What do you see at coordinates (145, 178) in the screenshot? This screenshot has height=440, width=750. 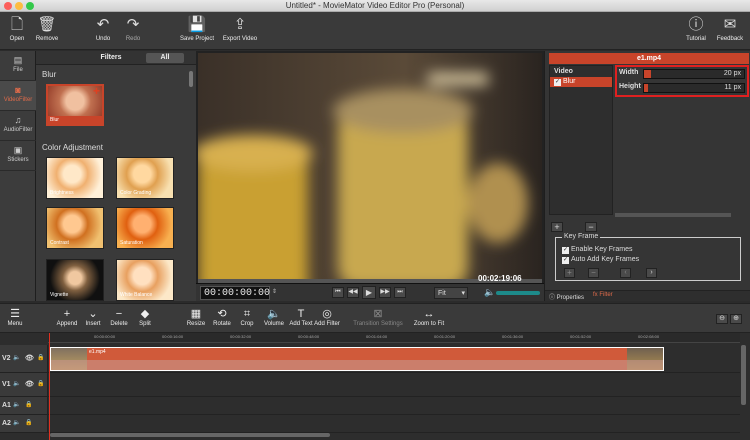 I see `filter-thumb-color-grading: Color Grading` at bounding box center [145, 178].